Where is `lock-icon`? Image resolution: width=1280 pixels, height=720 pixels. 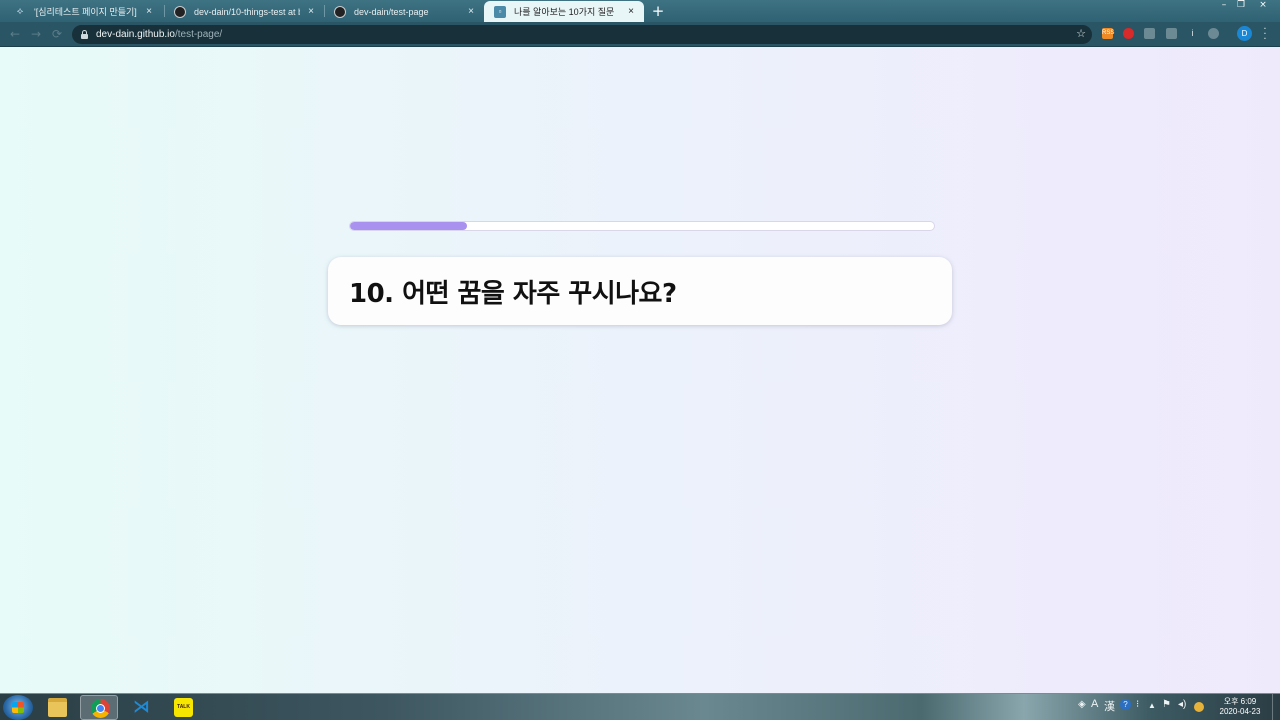
lock-icon is located at coordinates (84, 34).